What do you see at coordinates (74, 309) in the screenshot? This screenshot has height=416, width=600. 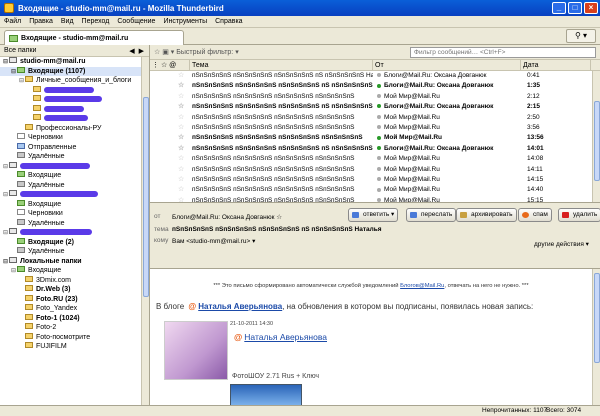 I see `folder-item: Foto_Yandex` at bounding box center [74, 309].